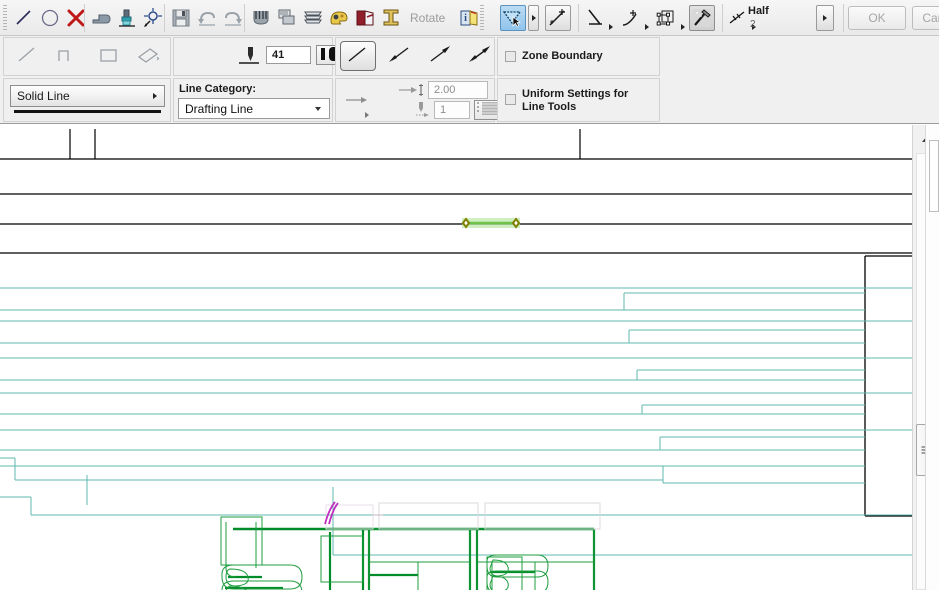 This screenshot has width=939, height=590. I want to click on circle-tool-button, so click(50, 18).